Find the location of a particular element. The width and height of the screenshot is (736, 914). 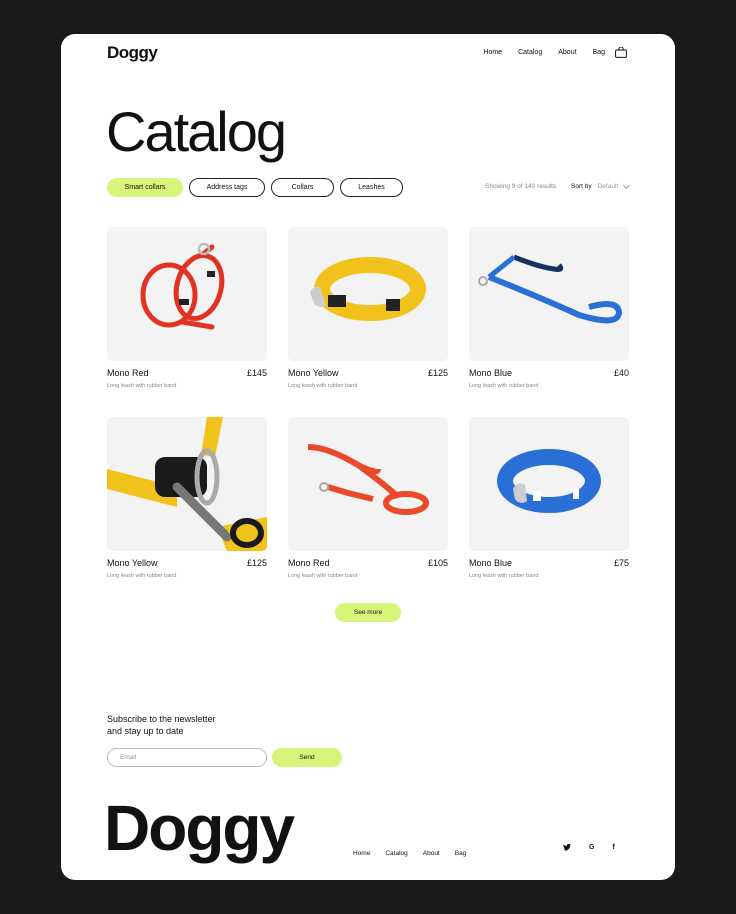

footer-nav-bag: Bag is located at coordinates (461, 853).